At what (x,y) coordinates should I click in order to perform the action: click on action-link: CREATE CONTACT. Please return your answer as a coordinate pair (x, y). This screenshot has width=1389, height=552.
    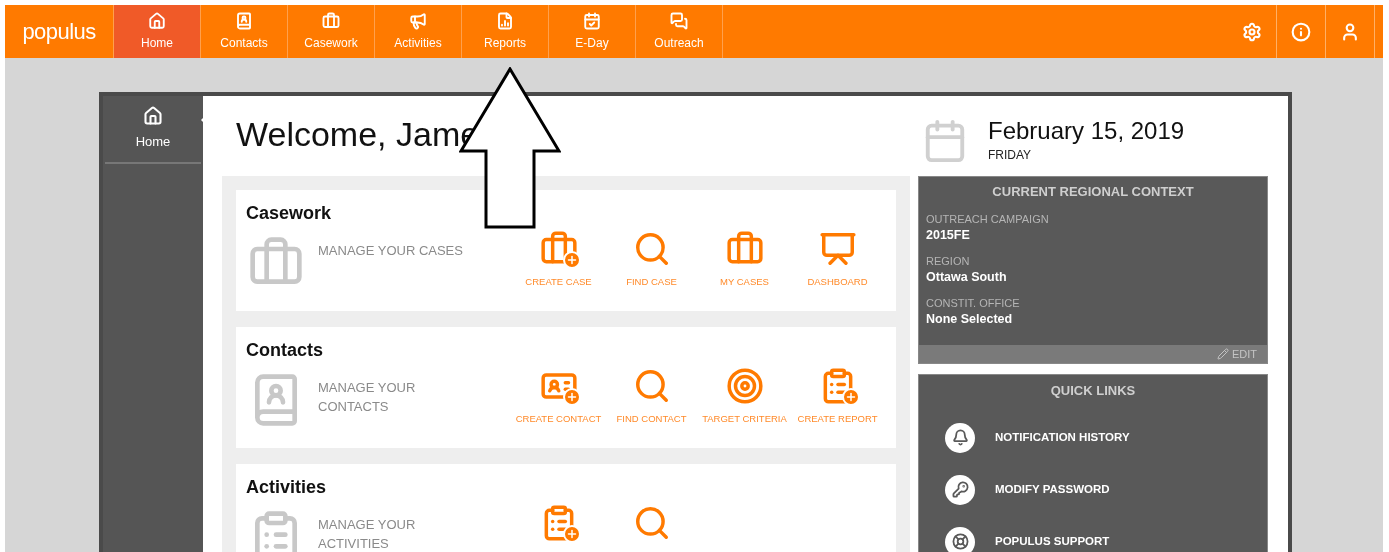
    Looking at the image, I should click on (558, 396).